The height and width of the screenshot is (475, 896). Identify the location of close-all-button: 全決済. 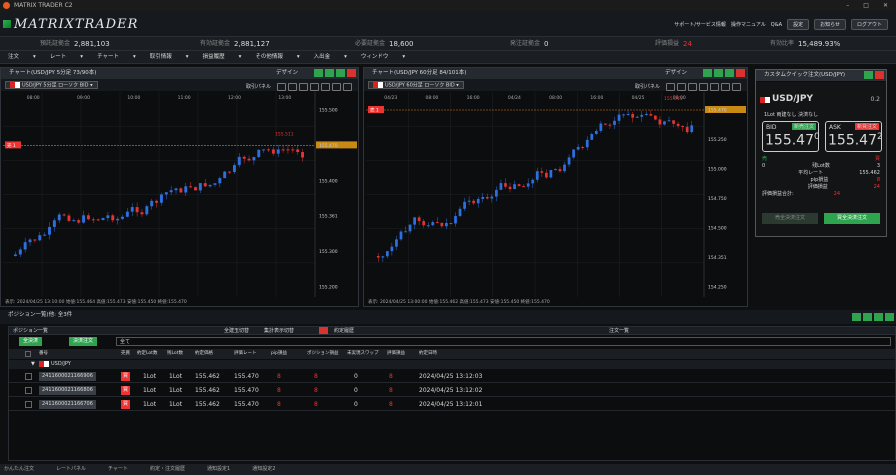
(31, 341).